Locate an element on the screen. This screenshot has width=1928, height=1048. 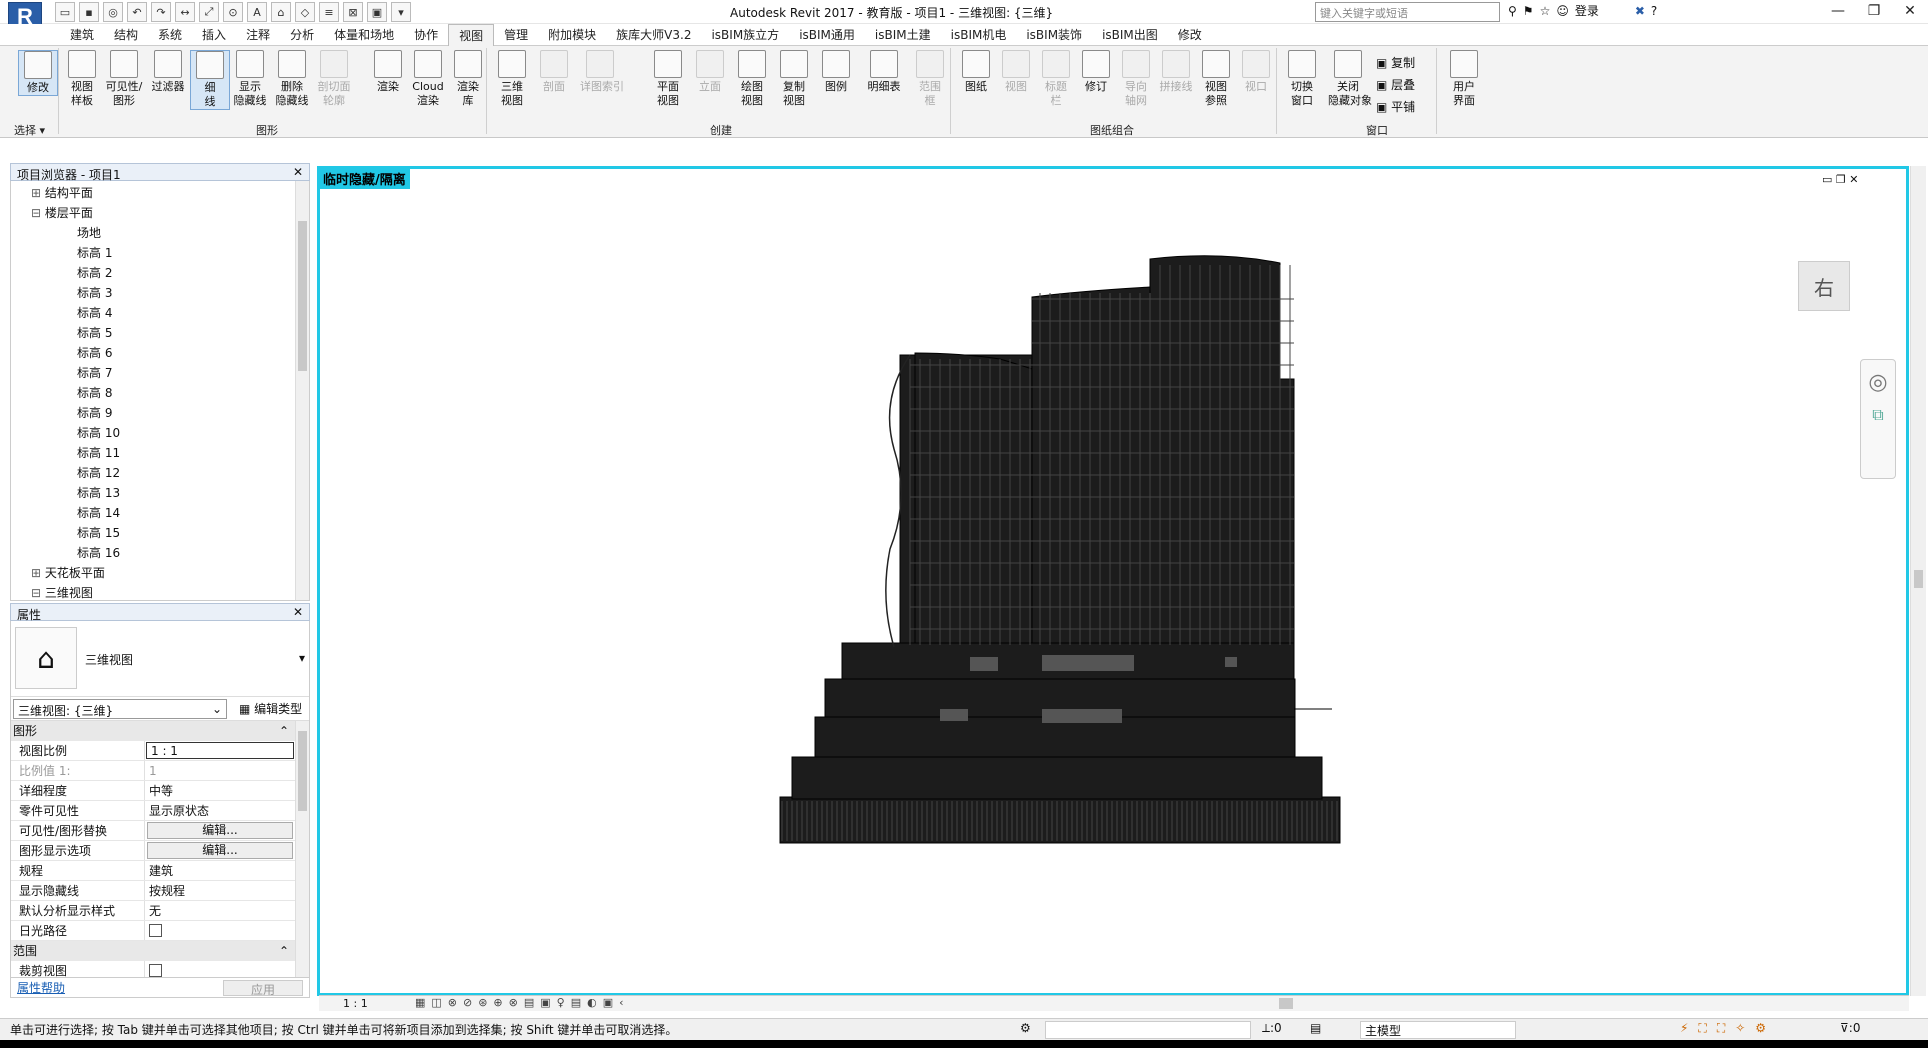
vertical-scrollbar is located at coordinates (1918, 581).